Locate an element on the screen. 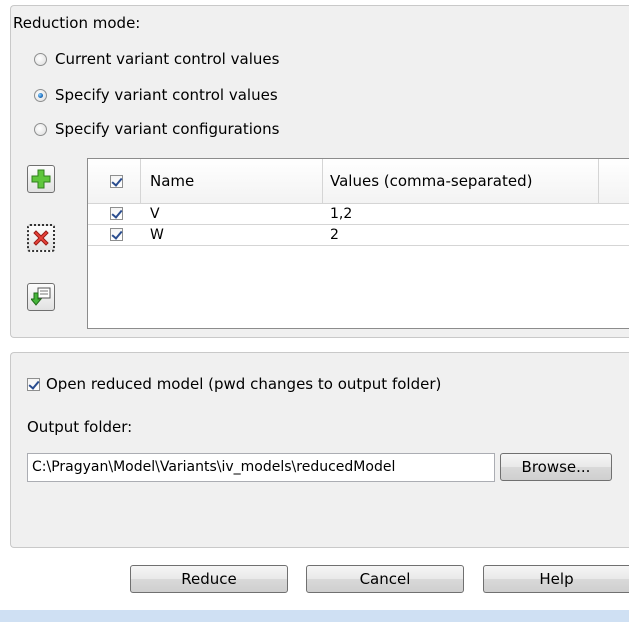  column-header-name: Name is located at coordinates (172, 181).